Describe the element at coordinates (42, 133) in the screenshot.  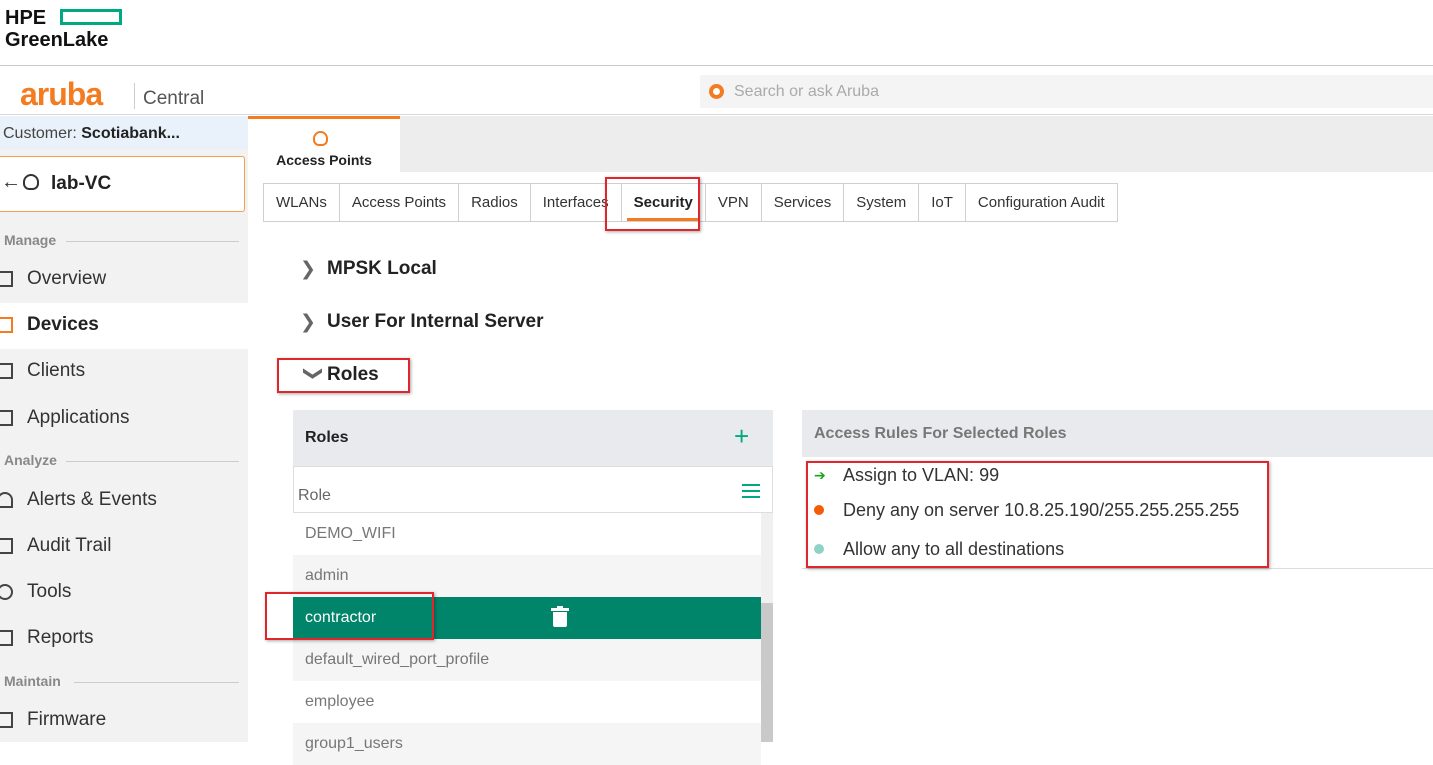
I see `customer-label: Customer:` at that location.